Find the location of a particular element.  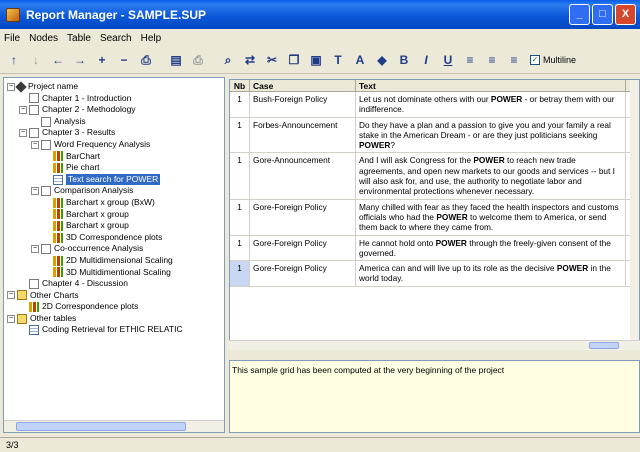

col-case: Case is located at coordinates (303, 85).